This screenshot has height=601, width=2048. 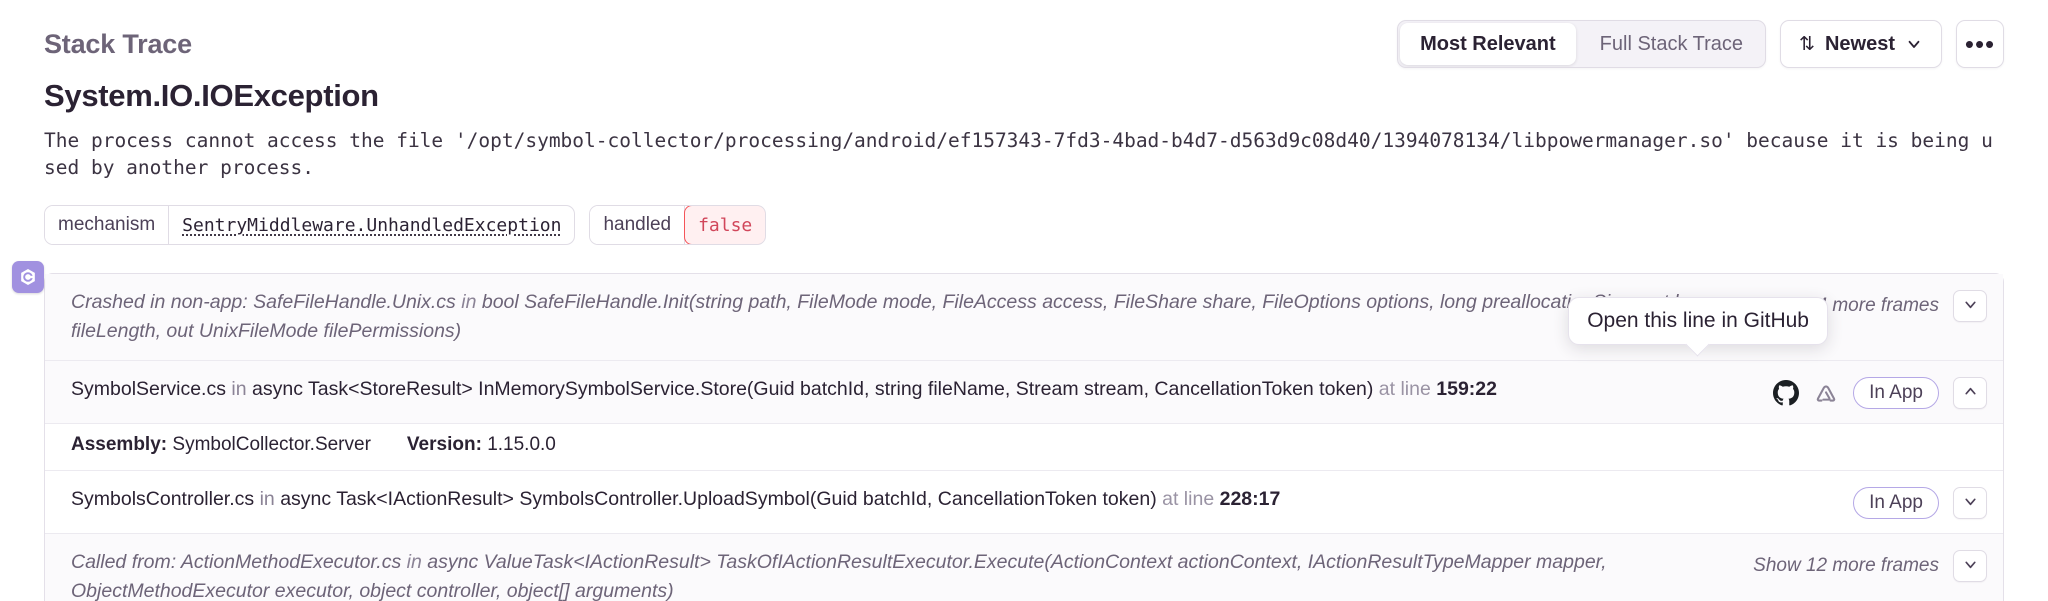 I want to click on stack-frame-filename: SymbolsController.cs, so click(x=163, y=499).